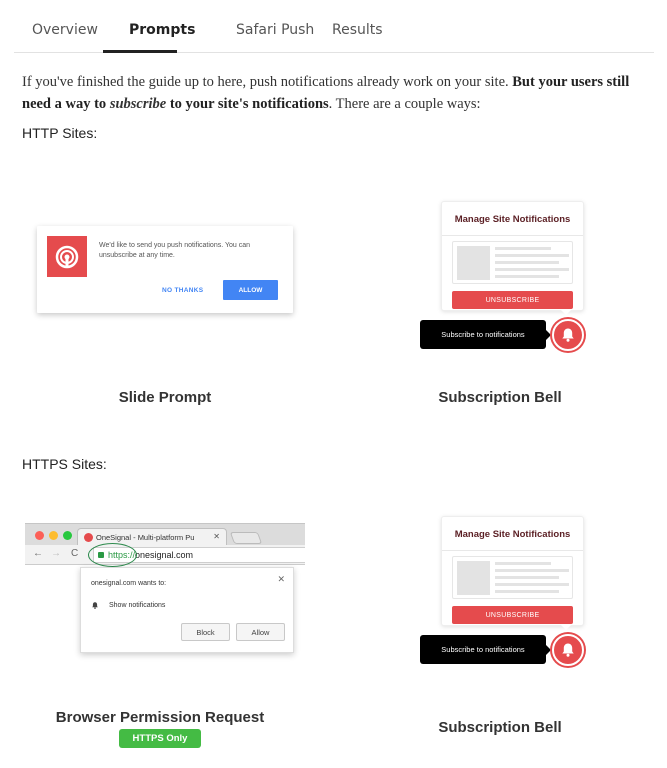  I want to click on forward-arrow-icon: →, so click(56, 553).